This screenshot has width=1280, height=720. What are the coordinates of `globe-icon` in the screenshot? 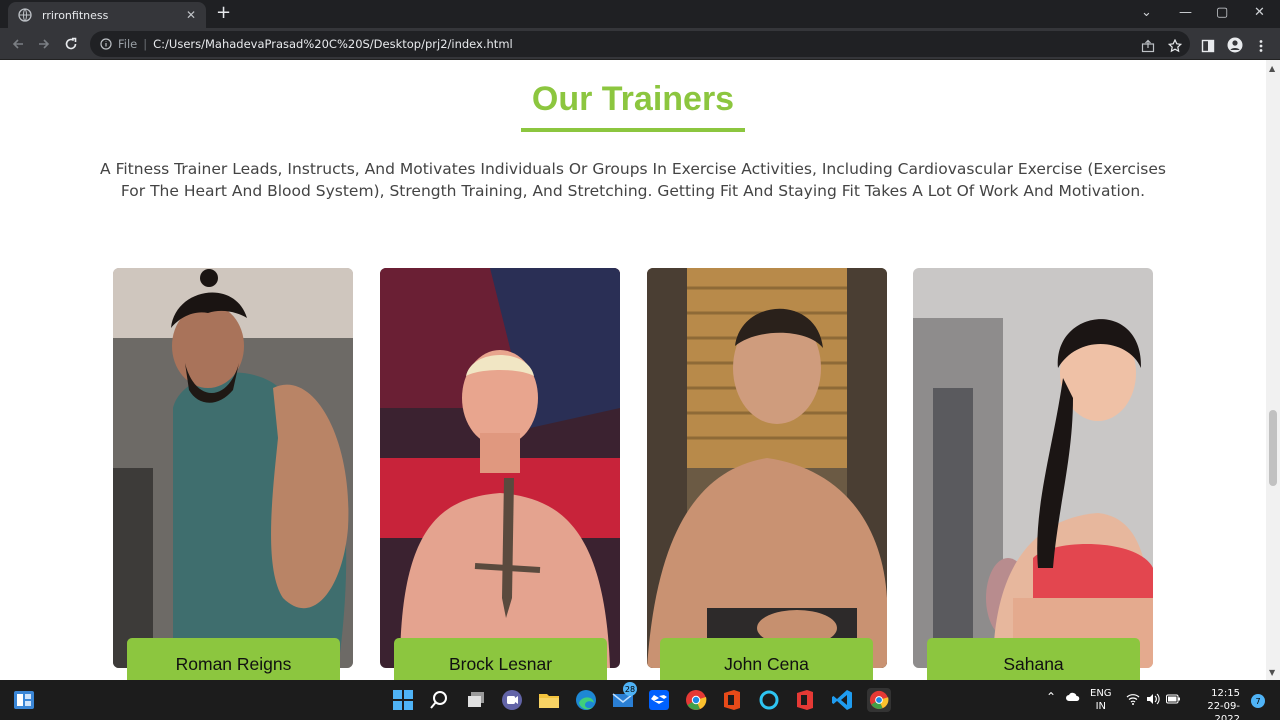 It's located at (25, 15).